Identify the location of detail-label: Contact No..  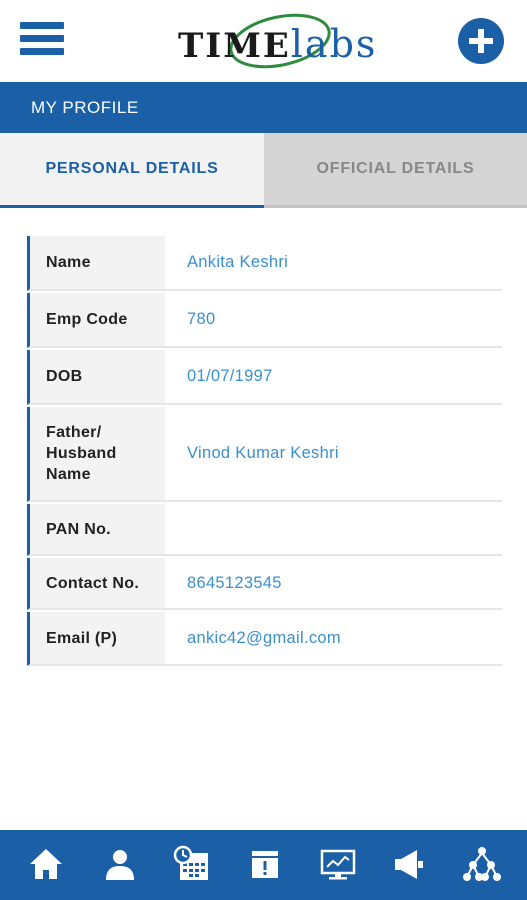
(97, 583).